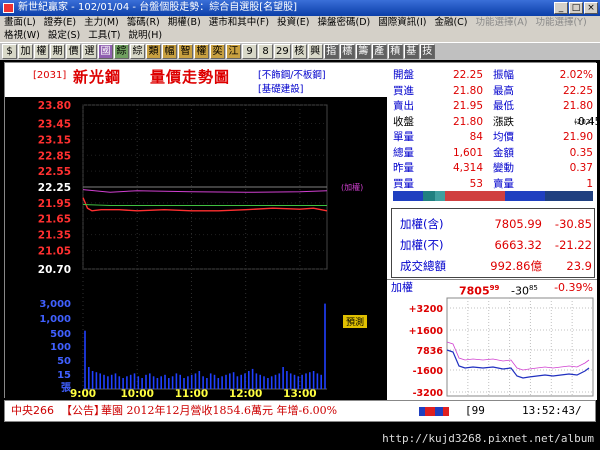 Image resolution: width=600 pixels, height=450 pixels. Describe the element at coordinates (293, 22) in the screenshot. I see `menu-item-6: 投資(E)` at that location.